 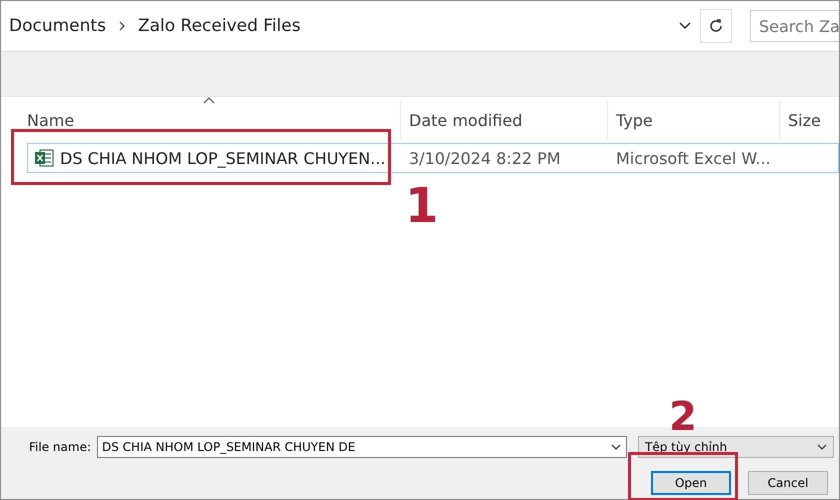 I want to click on refresh-button, so click(x=716, y=26).